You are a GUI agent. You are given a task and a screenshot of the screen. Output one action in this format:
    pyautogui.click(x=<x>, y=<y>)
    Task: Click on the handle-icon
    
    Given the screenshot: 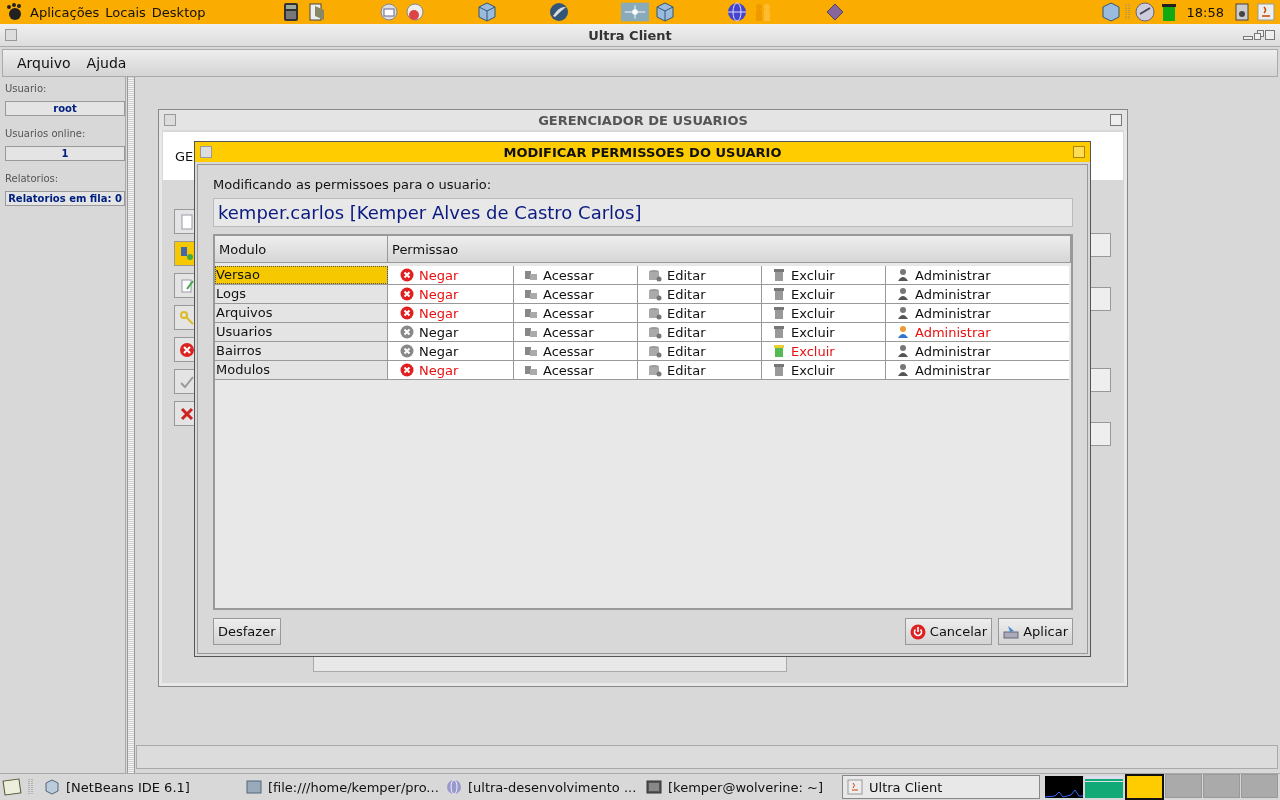 What is the action you would take?
    pyautogui.click(x=1127, y=12)
    